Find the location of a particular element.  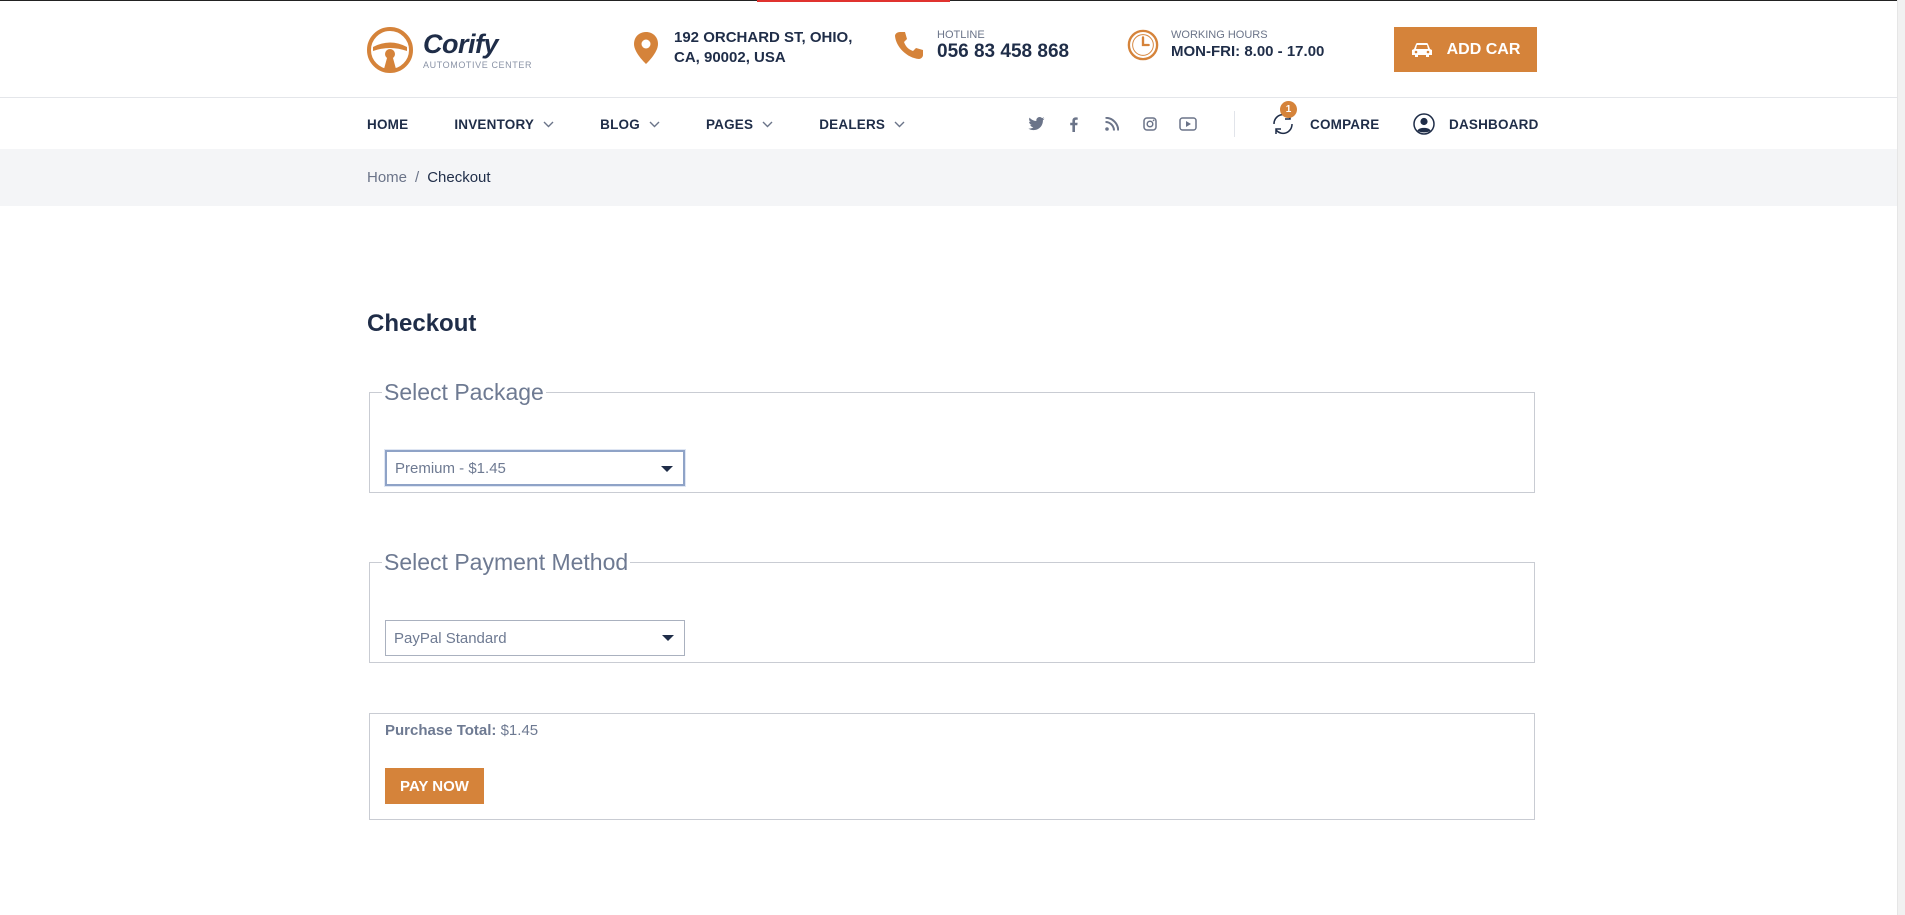

payment-method-legend: Select Payment Method is located at coordinates (506, 562).